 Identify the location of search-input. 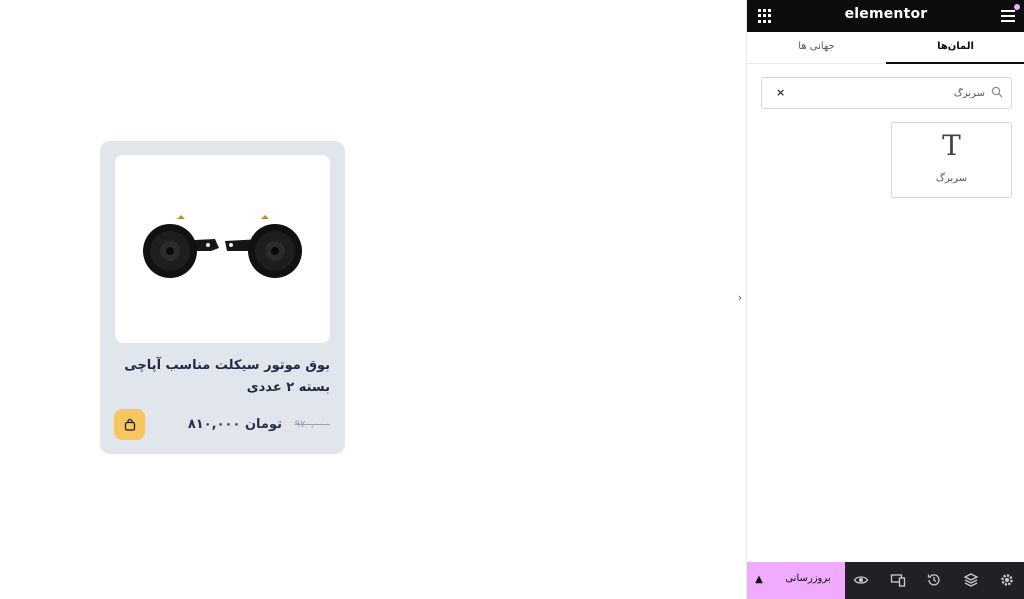
(888, 93).